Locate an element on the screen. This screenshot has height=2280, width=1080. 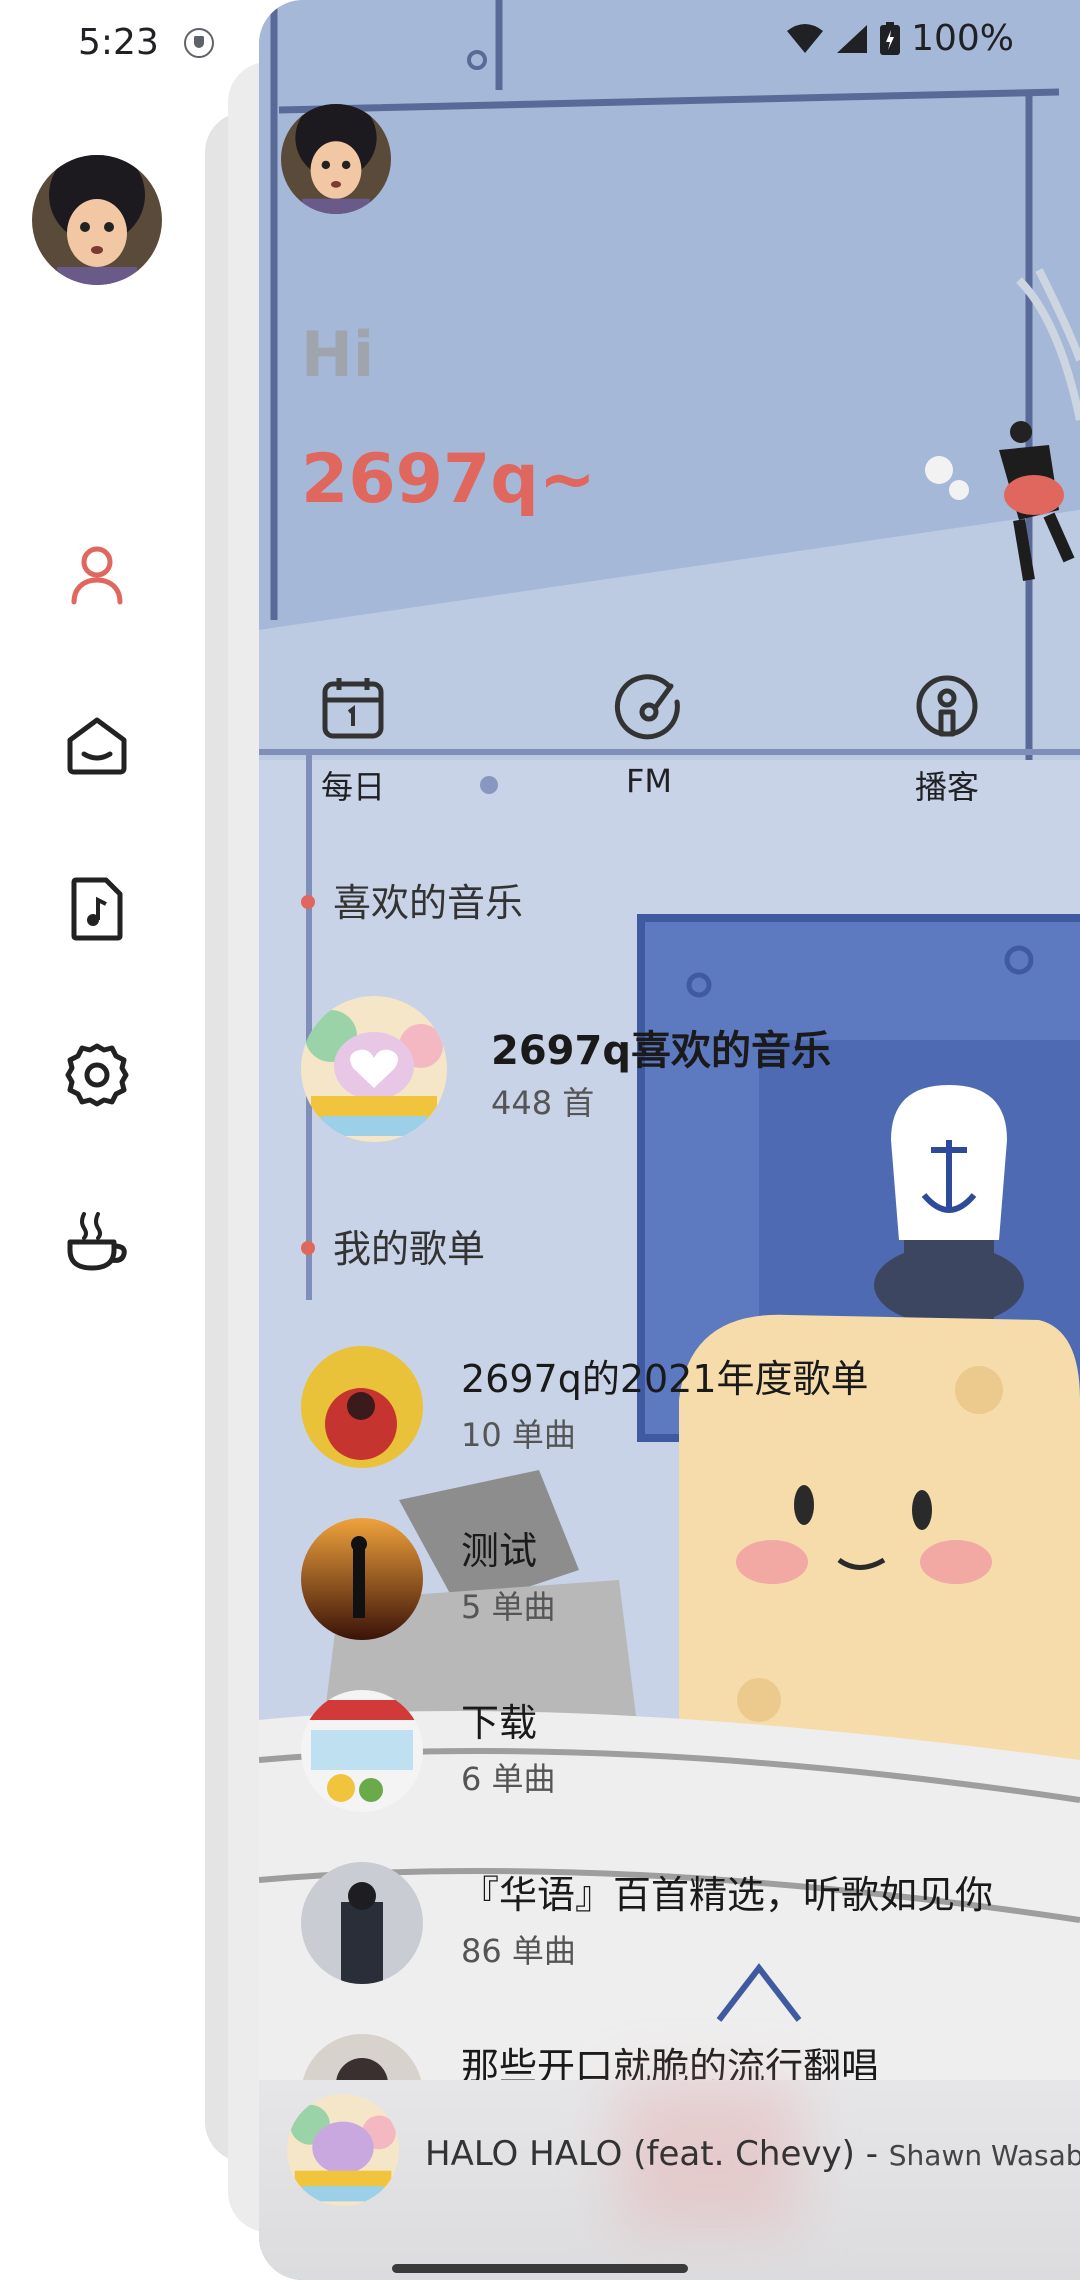
playlist-count: 86 单曲 is located at coordinates (518, 1951).